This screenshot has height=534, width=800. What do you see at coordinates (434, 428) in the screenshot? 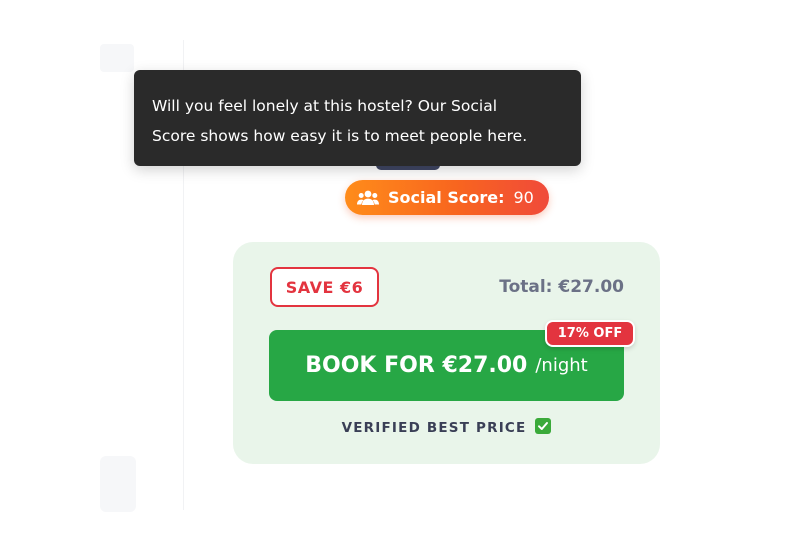
I see `verified-best-price-label: VERIFIED BEST PRICE` at bounding box center [434, 428].